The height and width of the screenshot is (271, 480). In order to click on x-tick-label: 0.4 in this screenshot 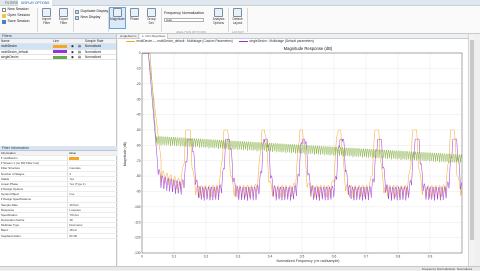, I will do `click(270, 257)`.